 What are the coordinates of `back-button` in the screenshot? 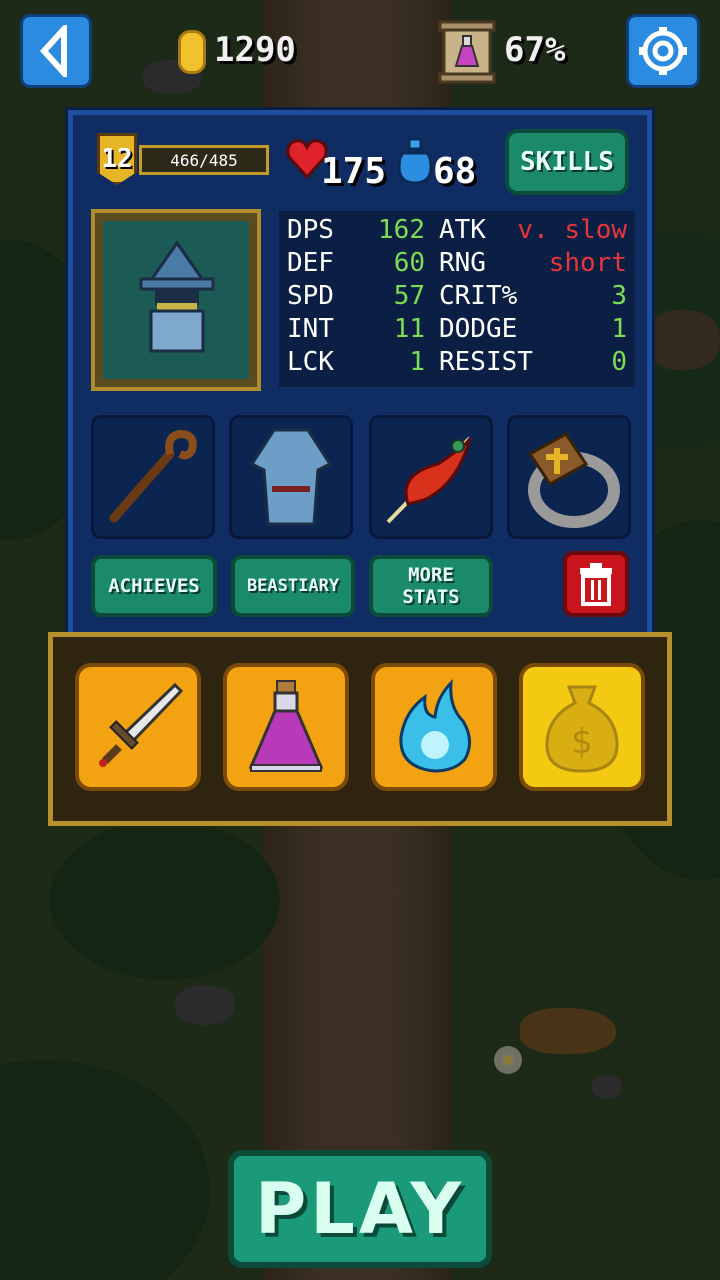 It's located at (56, 51).